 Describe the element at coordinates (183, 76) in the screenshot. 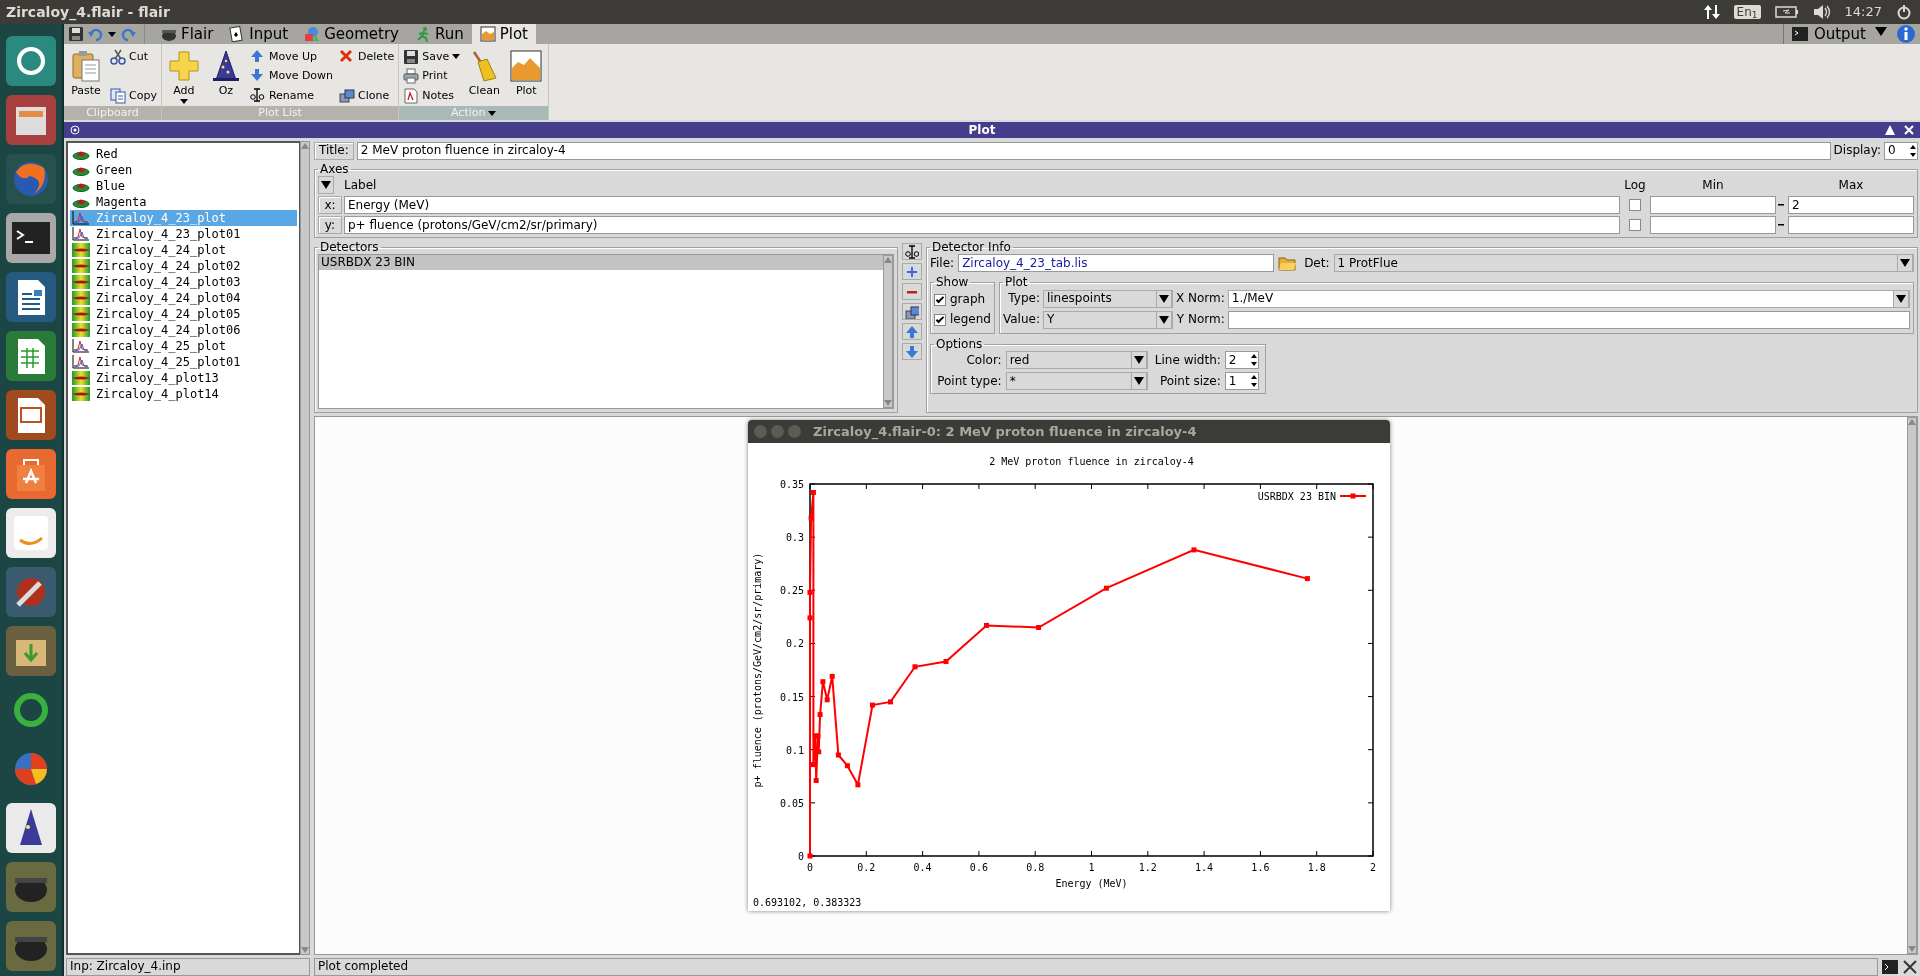

I see `toolbar-button: Add` at that location.